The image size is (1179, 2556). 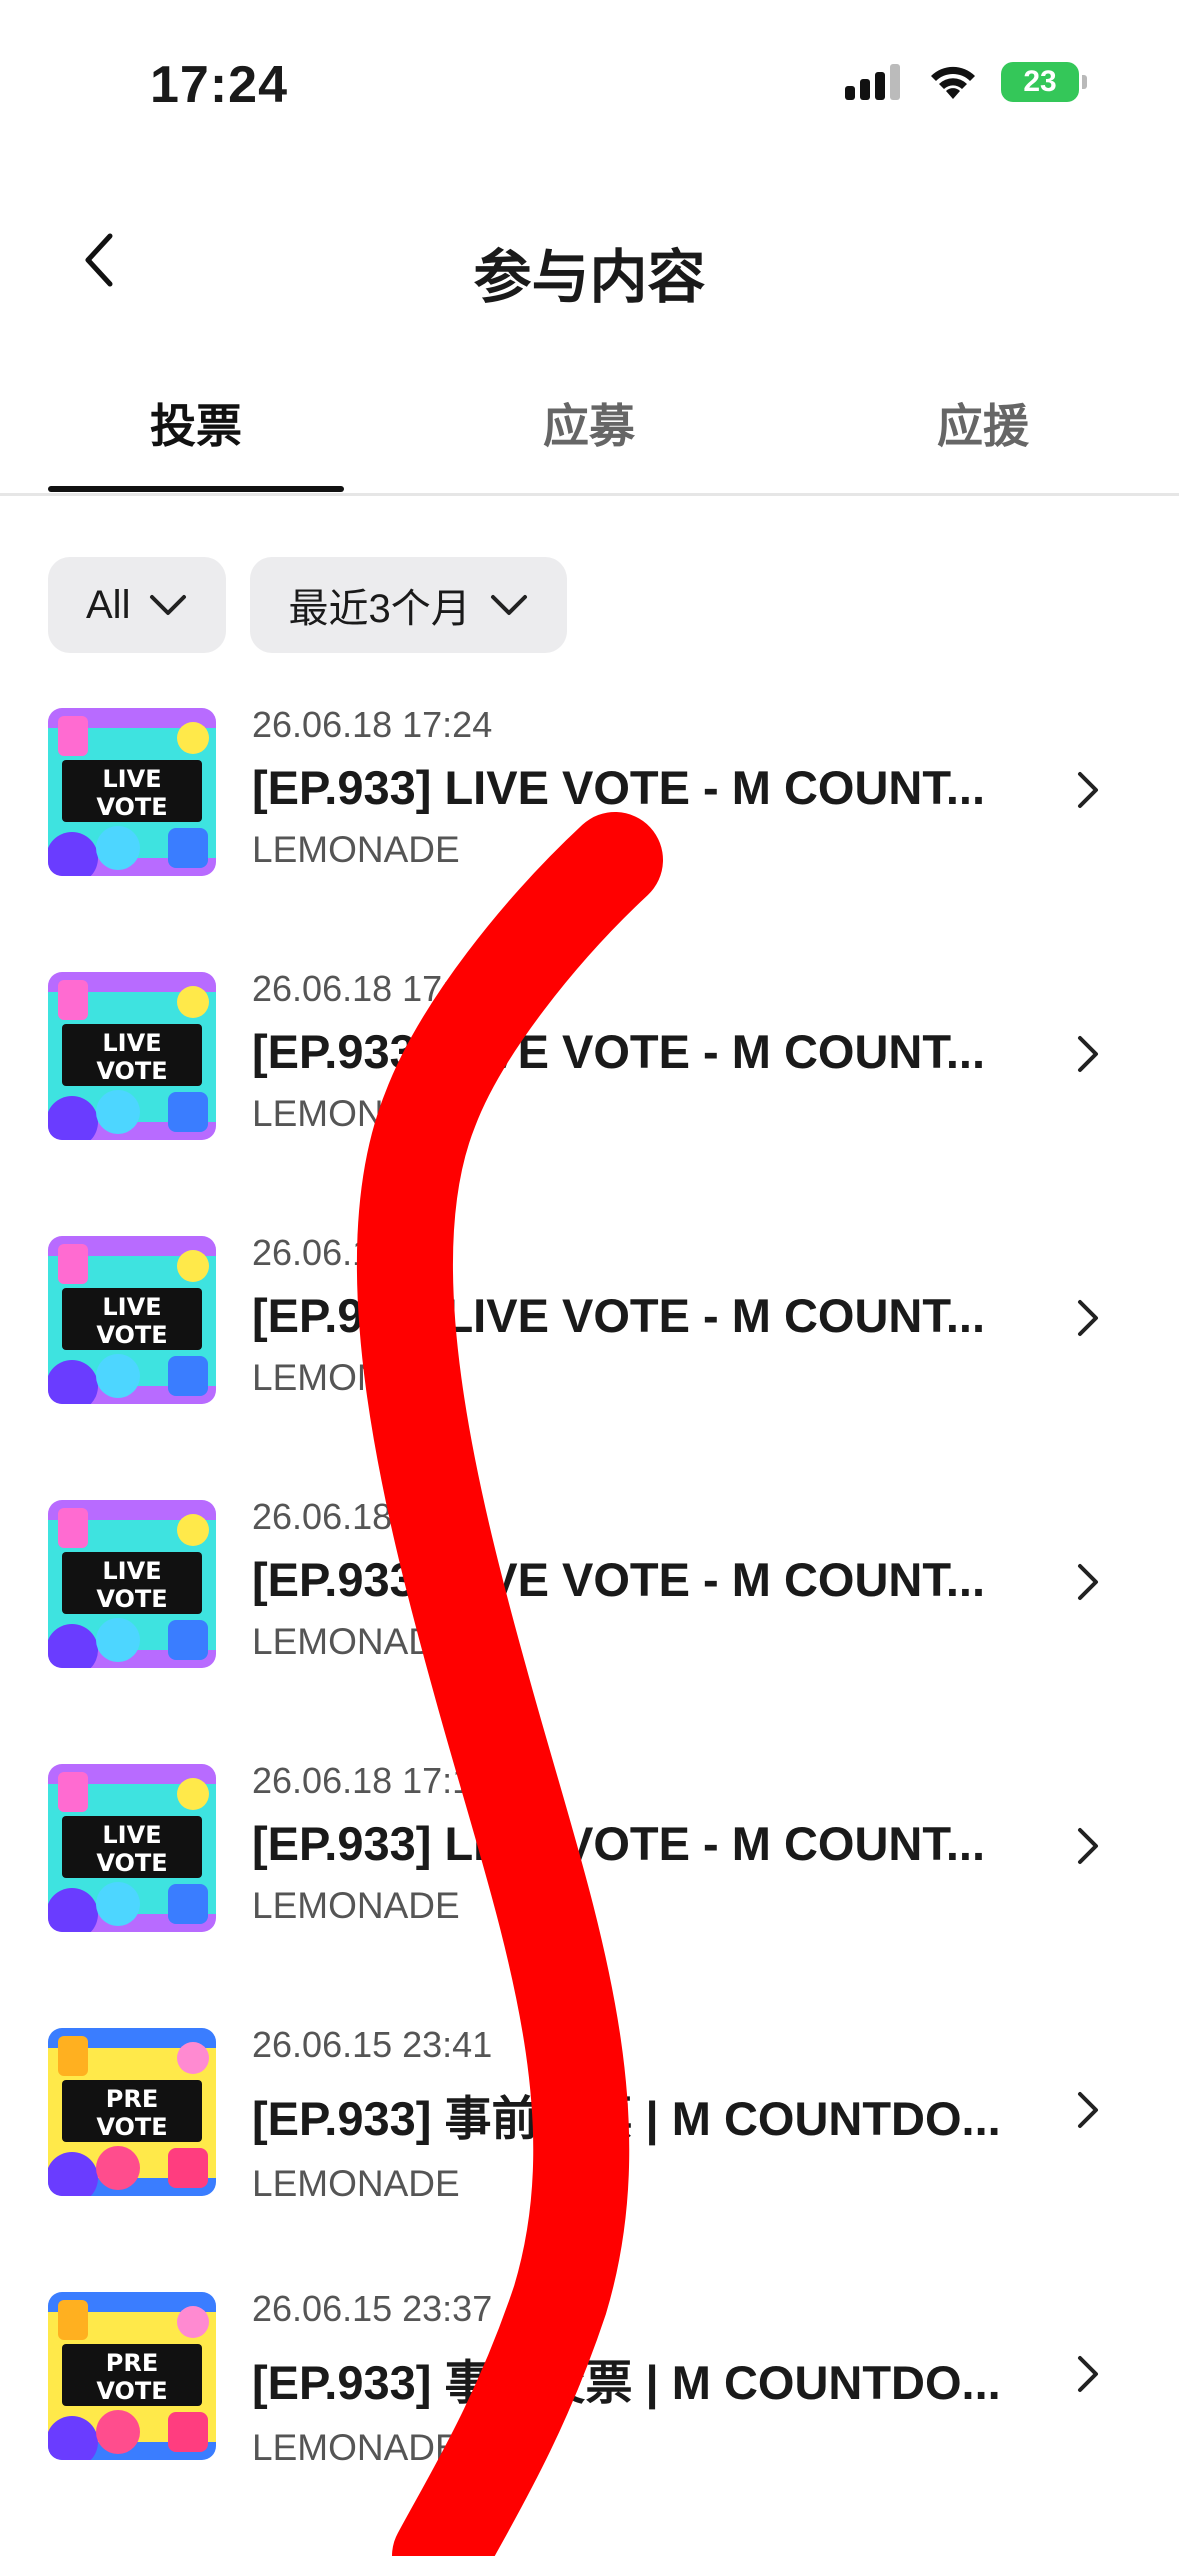 I want to click on active-tab-indicator, so click(x=196, y=489).